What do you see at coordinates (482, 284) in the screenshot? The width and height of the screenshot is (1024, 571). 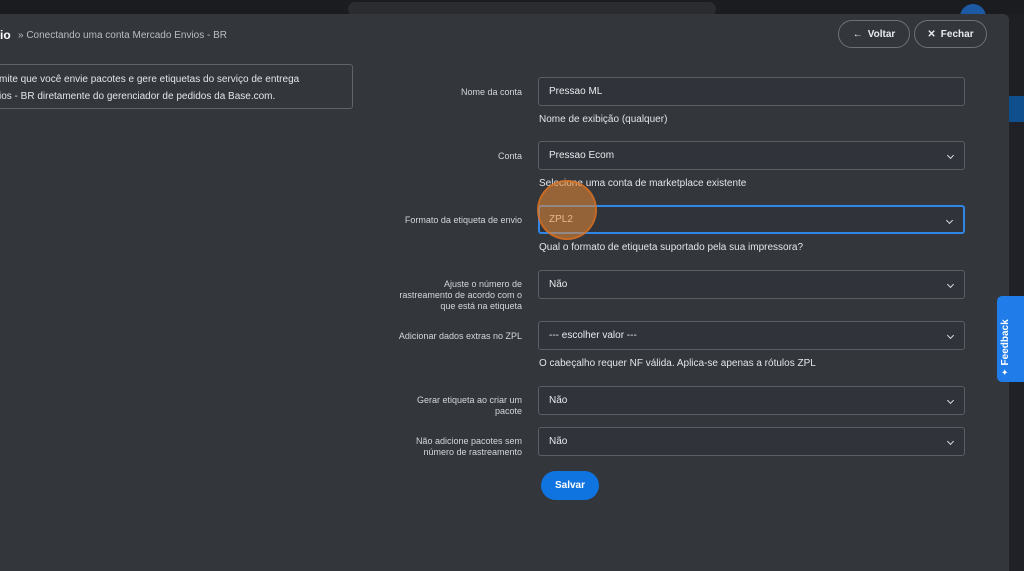 I see `tracking-adjust-label-line1: Ajuste o número de` at bounding box center [482, 284].